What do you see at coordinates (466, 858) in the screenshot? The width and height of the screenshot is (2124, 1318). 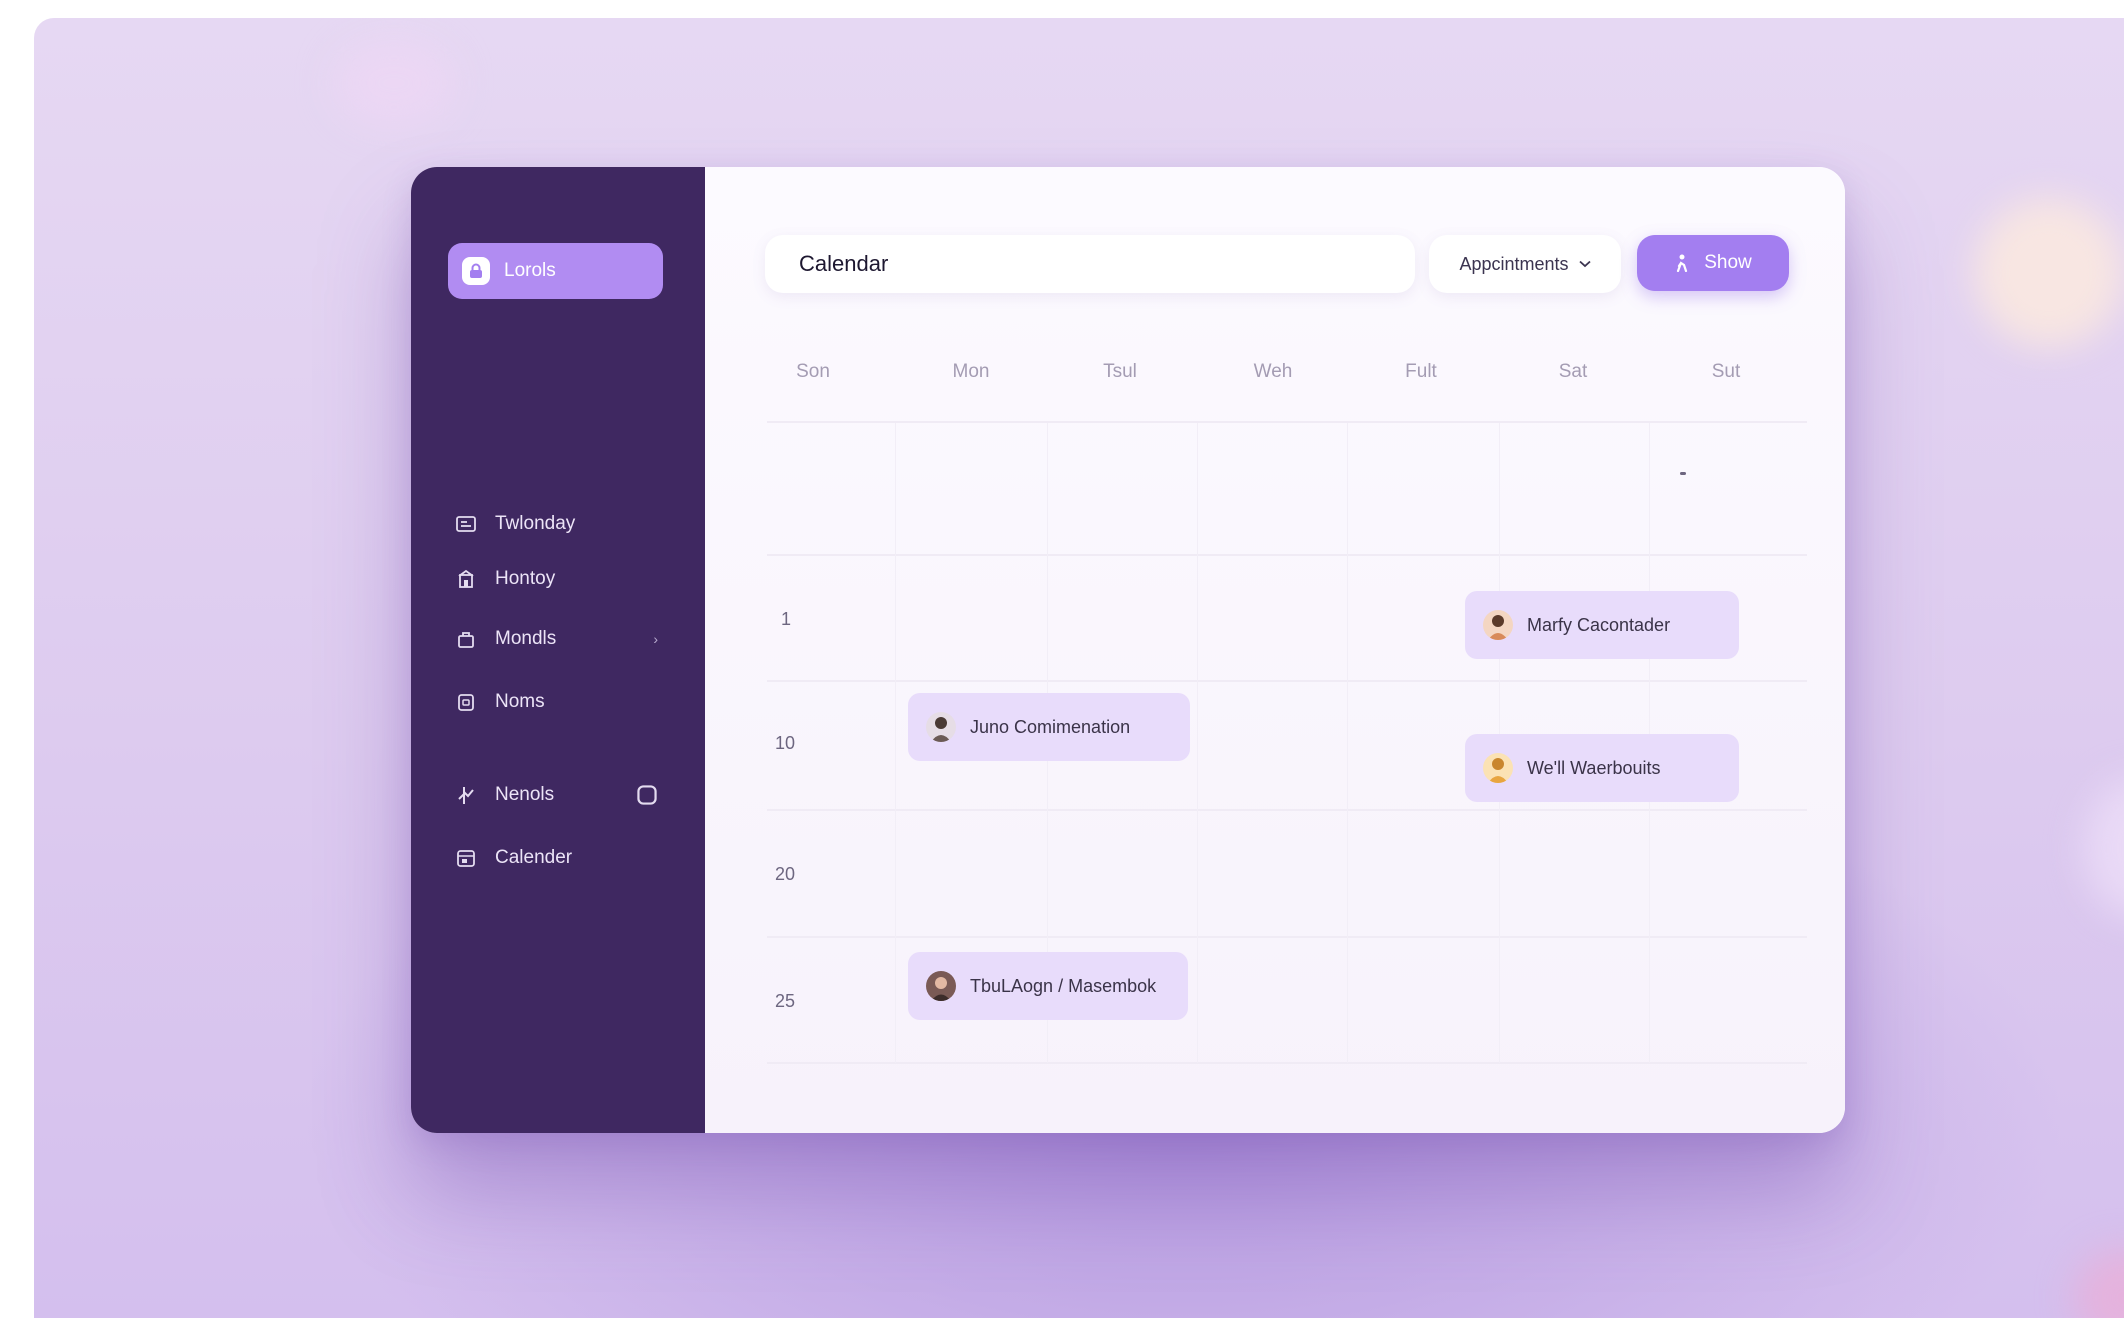 I see `calendar-icon` at bounding box center [466, 858].